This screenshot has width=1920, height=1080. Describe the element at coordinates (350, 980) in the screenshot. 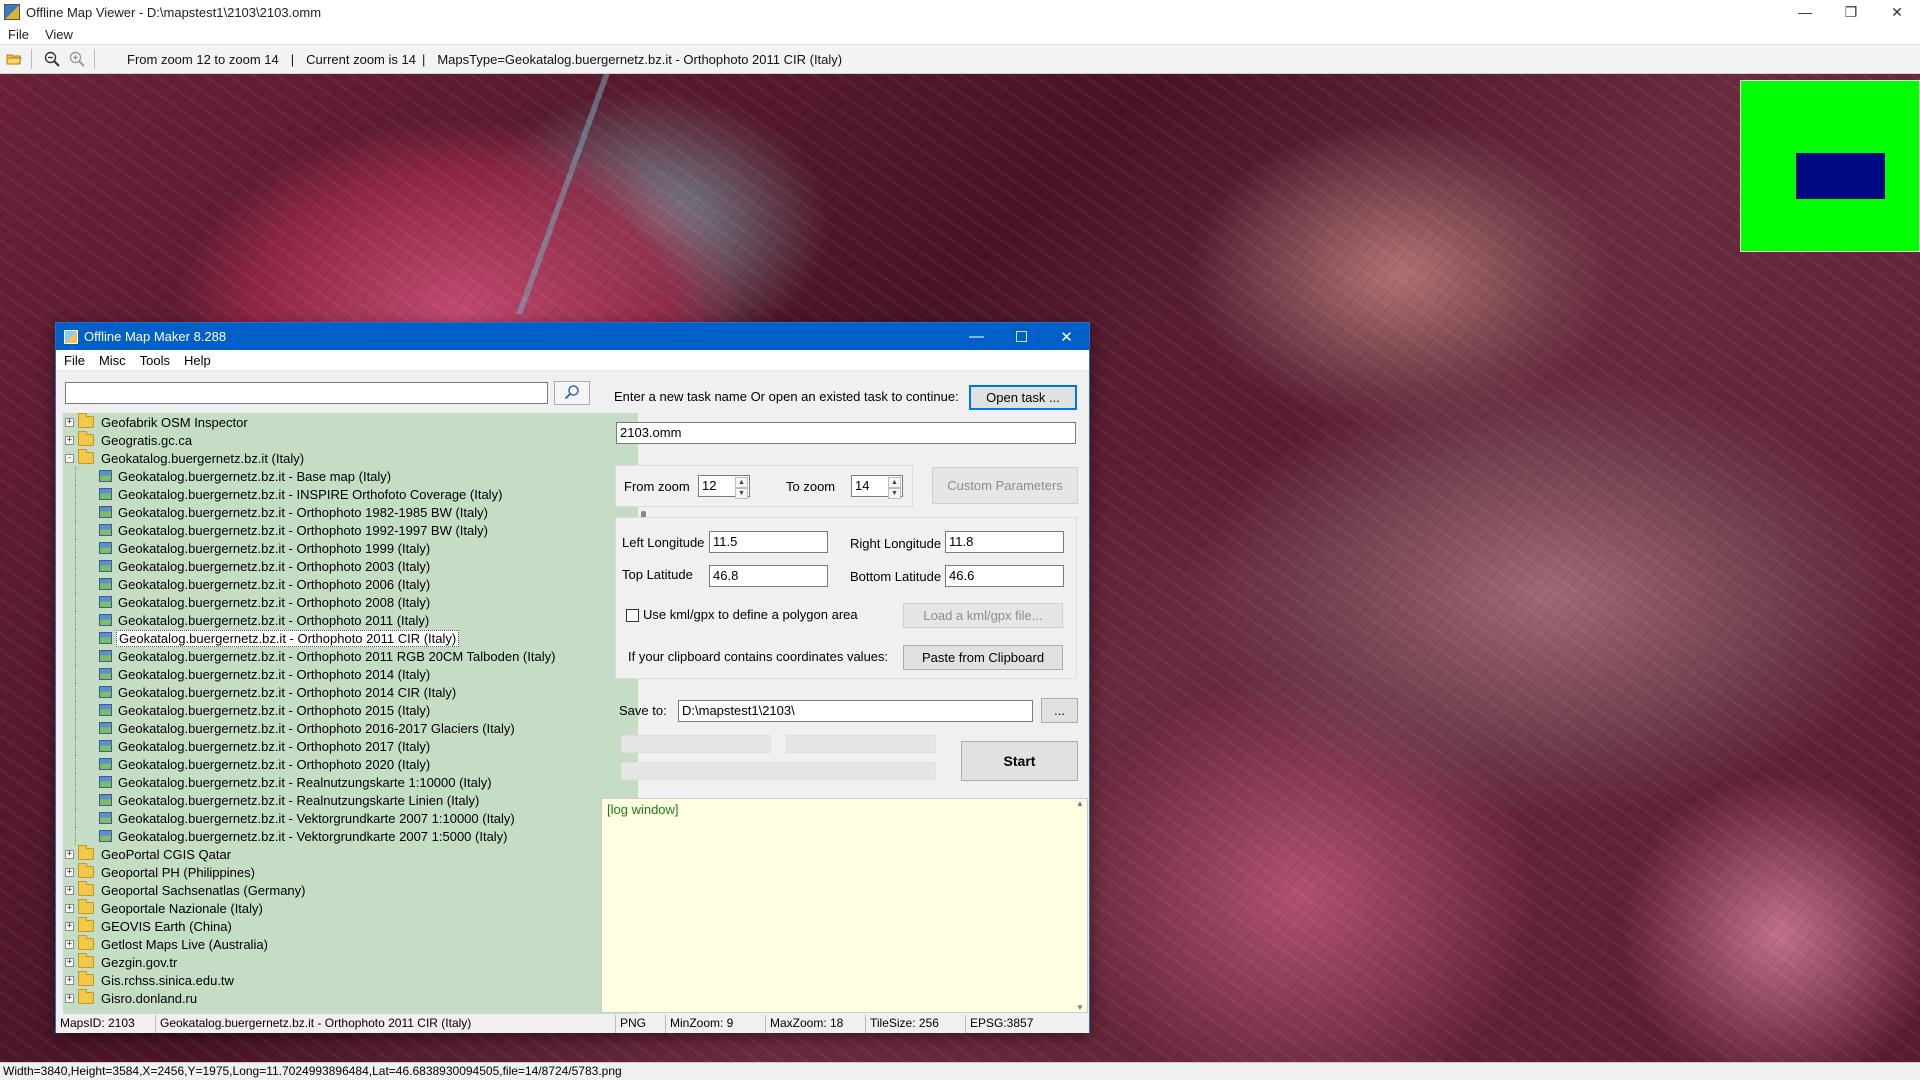

I see `tree-group-item: + Gis.rchss.sinica.edu.tw` at that location.